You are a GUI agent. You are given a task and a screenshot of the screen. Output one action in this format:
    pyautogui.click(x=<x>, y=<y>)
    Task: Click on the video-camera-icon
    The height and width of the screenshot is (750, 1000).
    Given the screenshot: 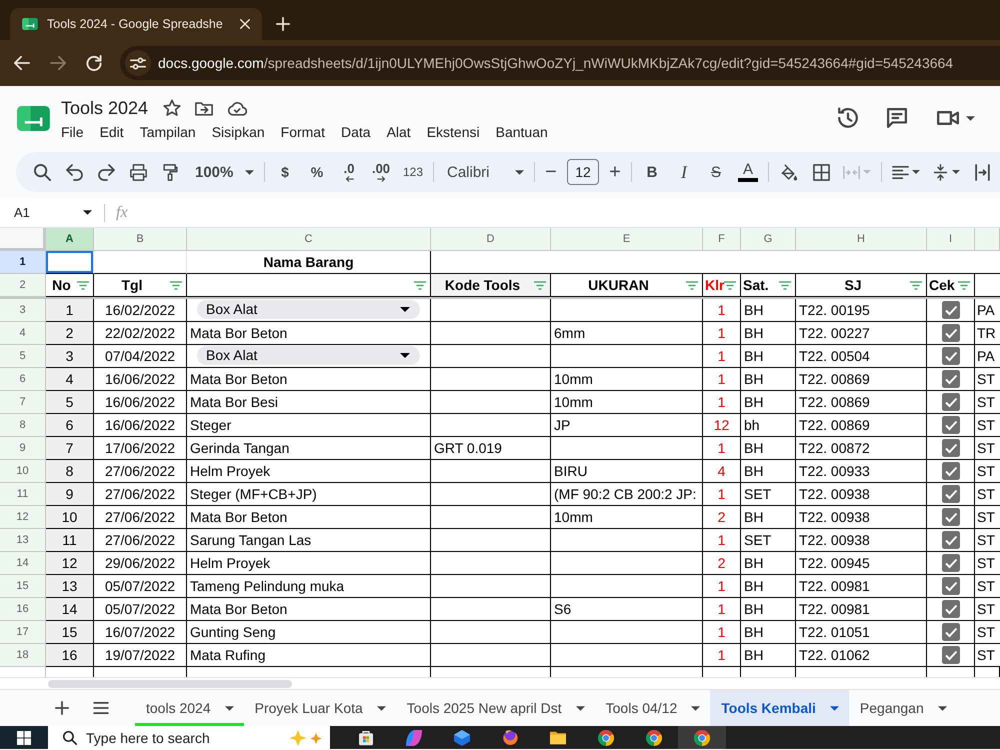 What is the action you would take?
    pyautogui.click(x=948, y=118)
    